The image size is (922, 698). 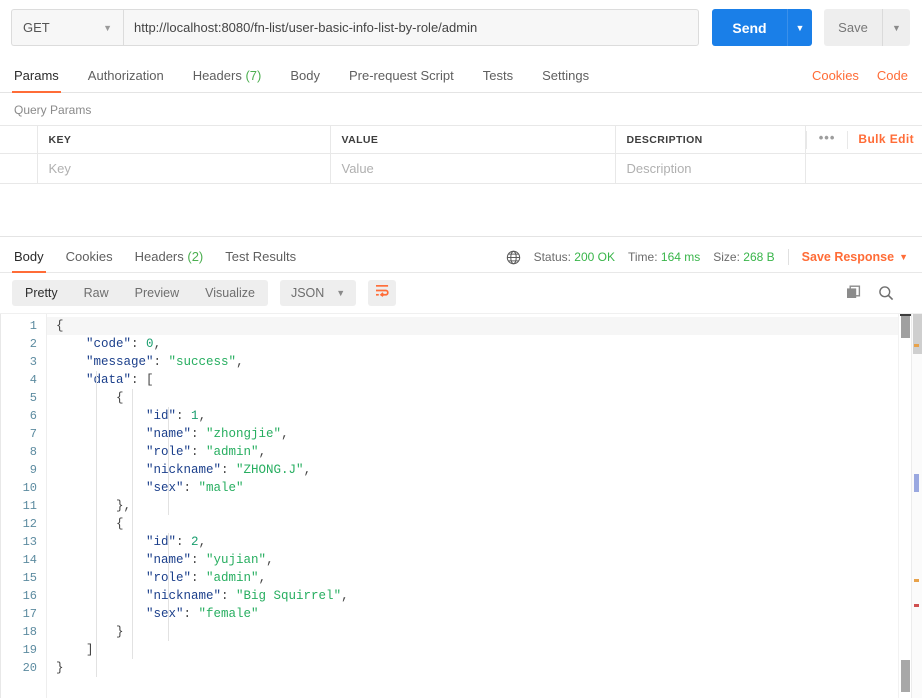 What do you see at coordinates (230, 293) in the screenshot?
I see `view-visualize: Visualize` at bounding box center [230, 293].